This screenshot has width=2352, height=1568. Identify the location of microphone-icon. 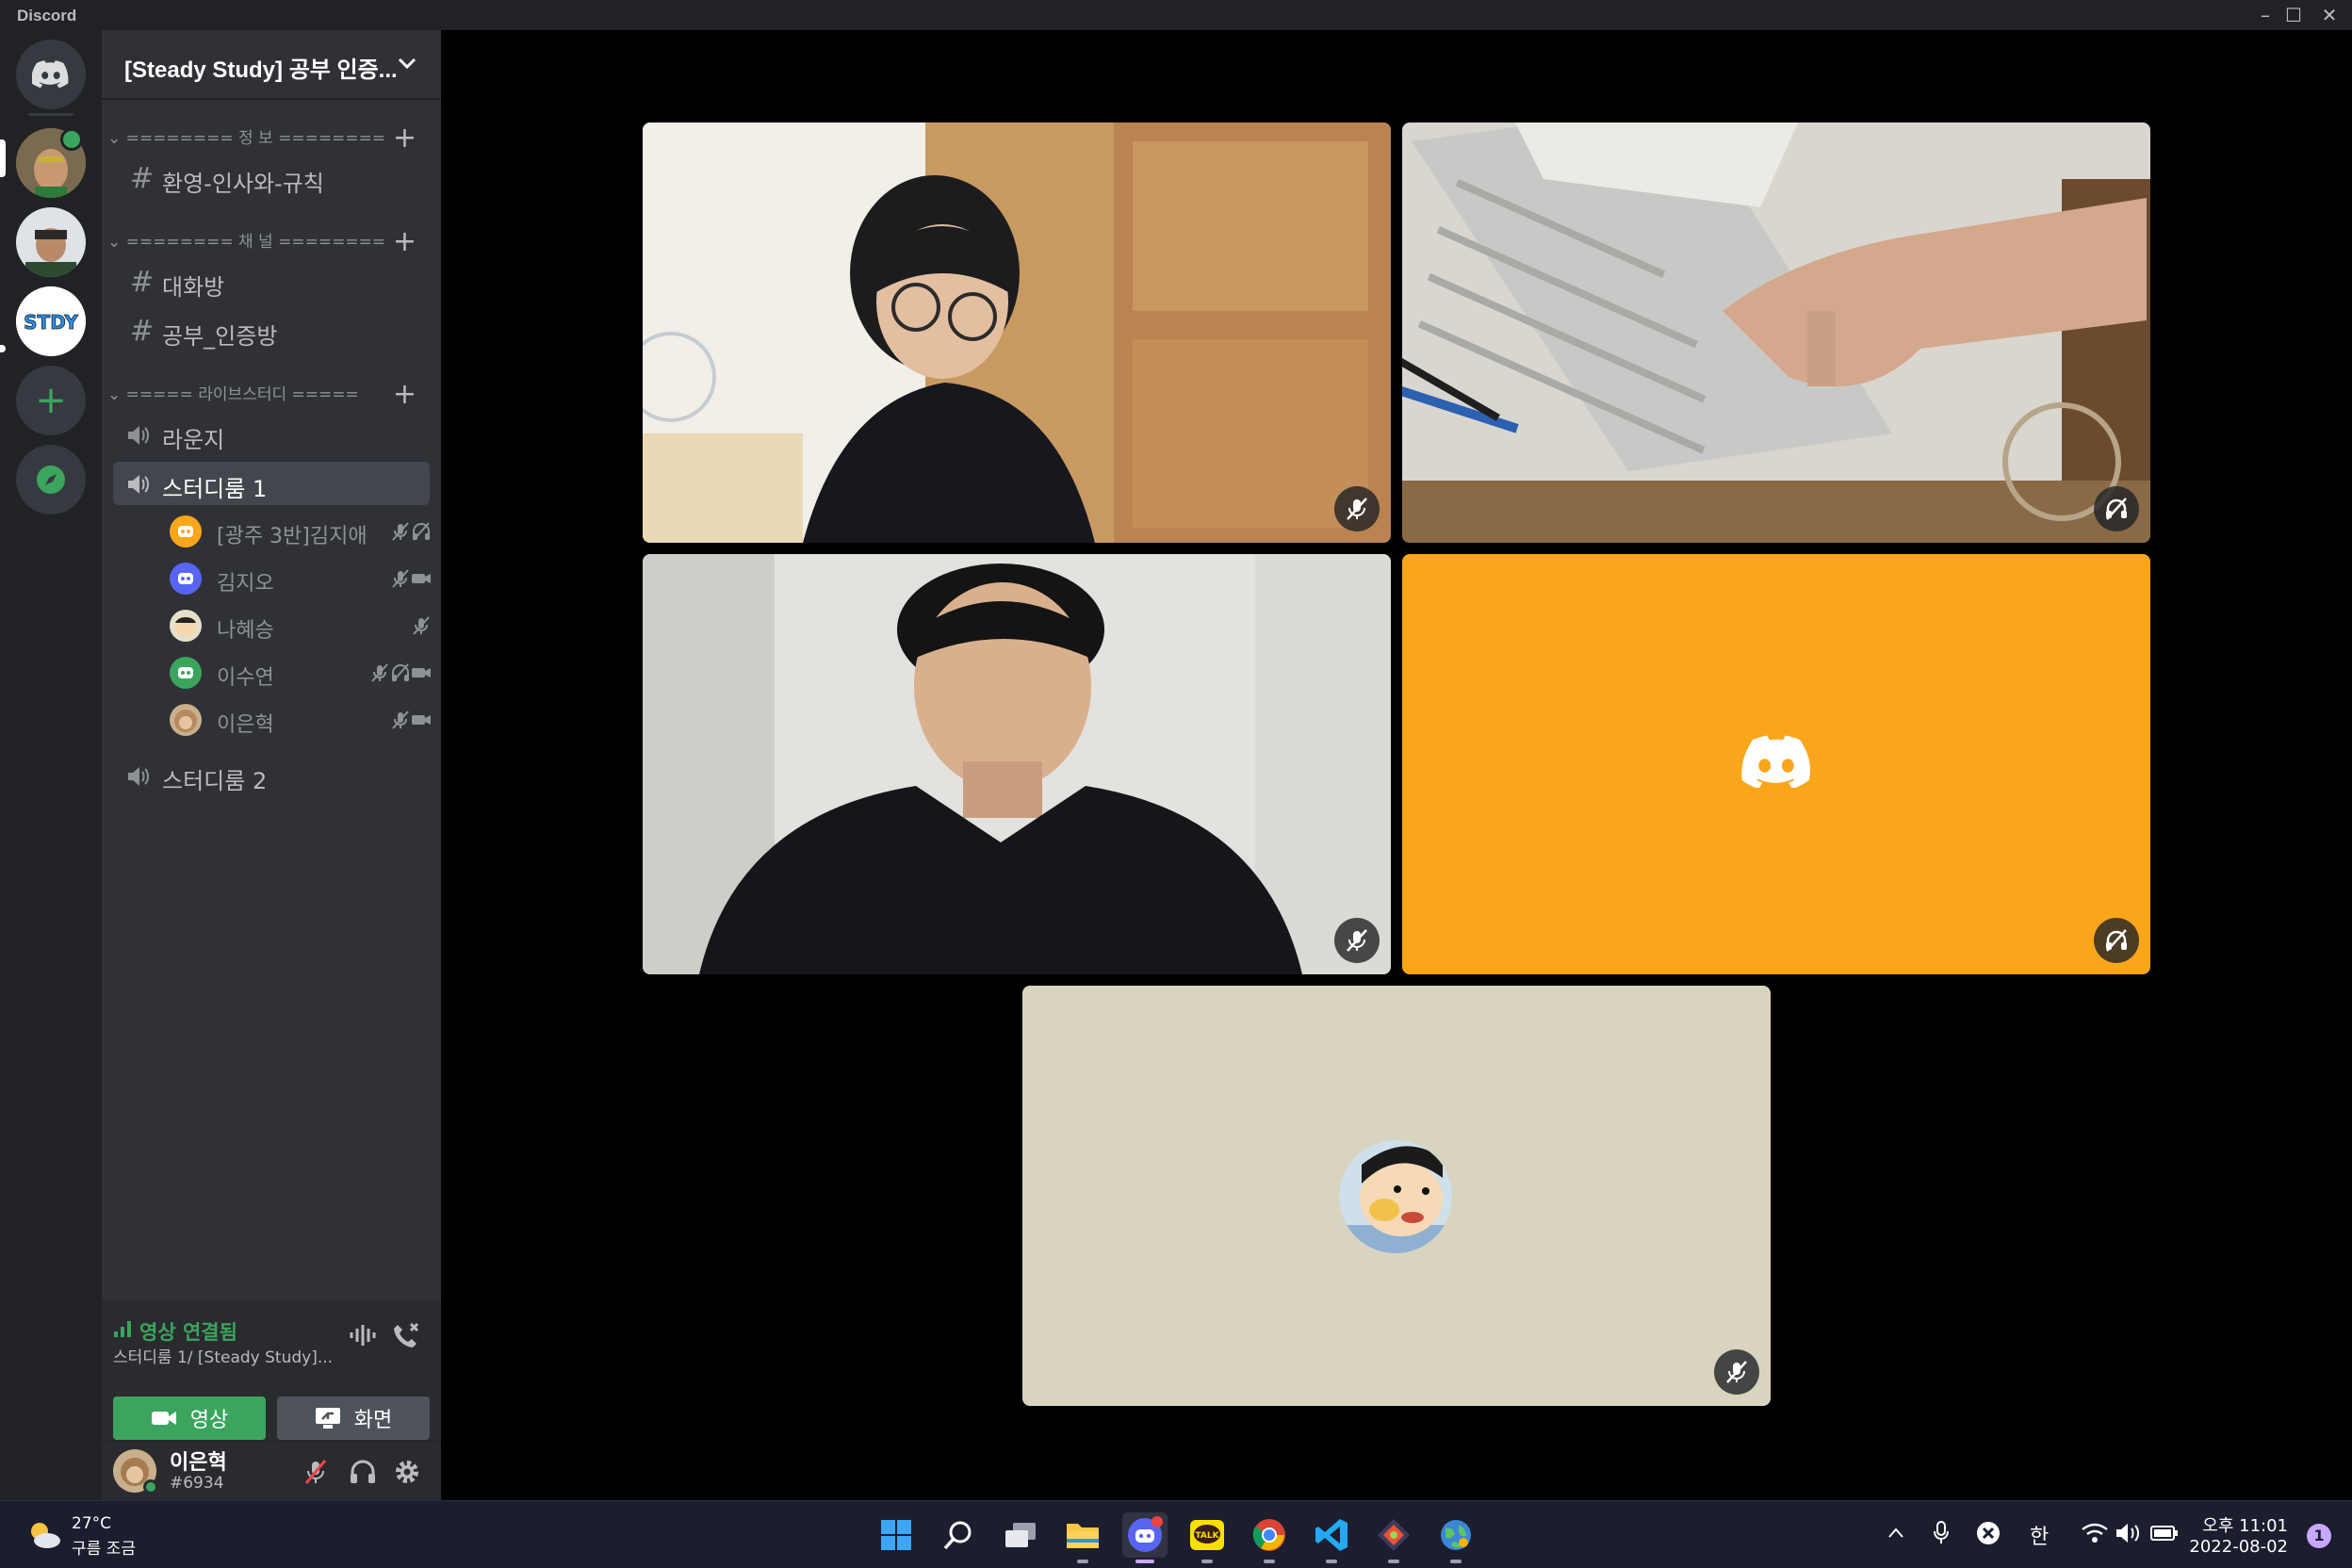
(1941, 1533).